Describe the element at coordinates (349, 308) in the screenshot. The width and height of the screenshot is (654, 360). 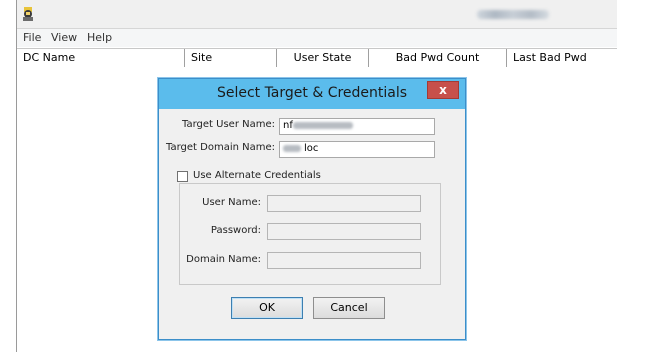
I see `cancel-button: Cancel` at that location.